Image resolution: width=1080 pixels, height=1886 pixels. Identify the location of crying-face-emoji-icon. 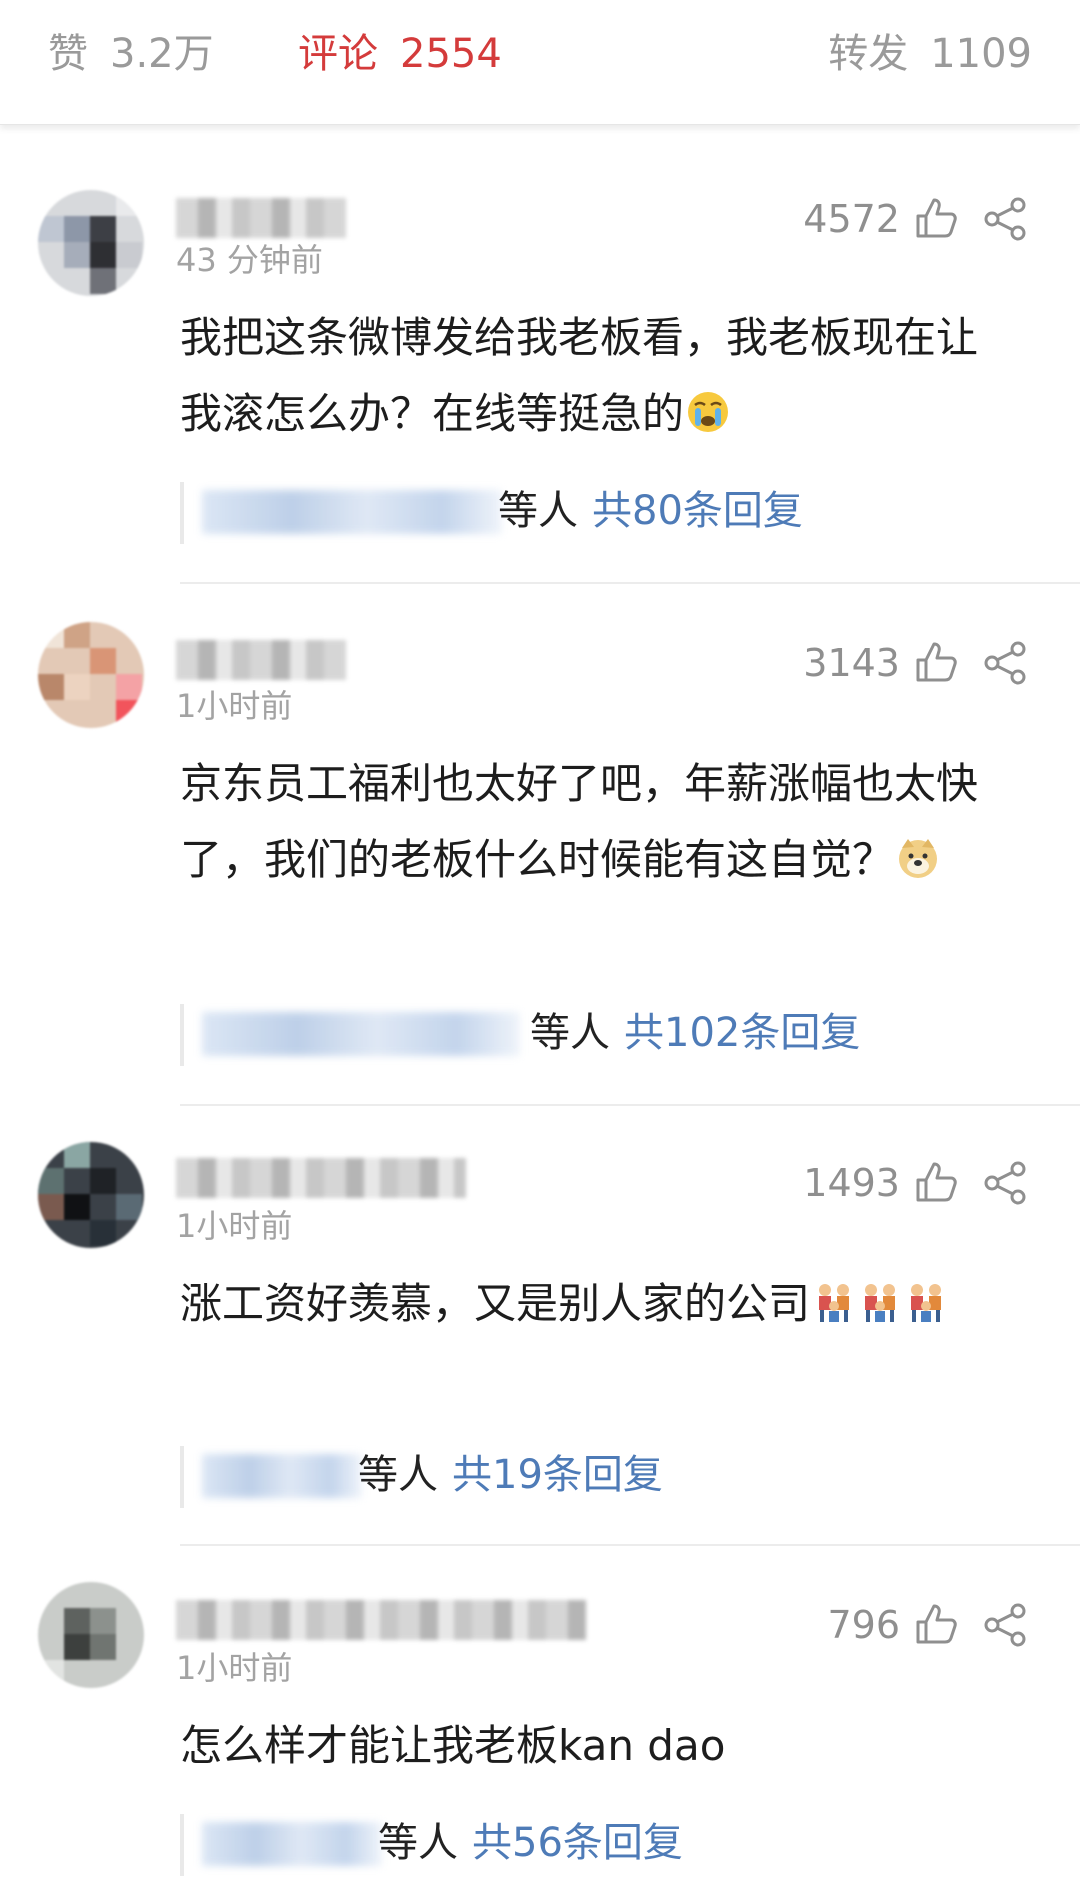
(708, 412).